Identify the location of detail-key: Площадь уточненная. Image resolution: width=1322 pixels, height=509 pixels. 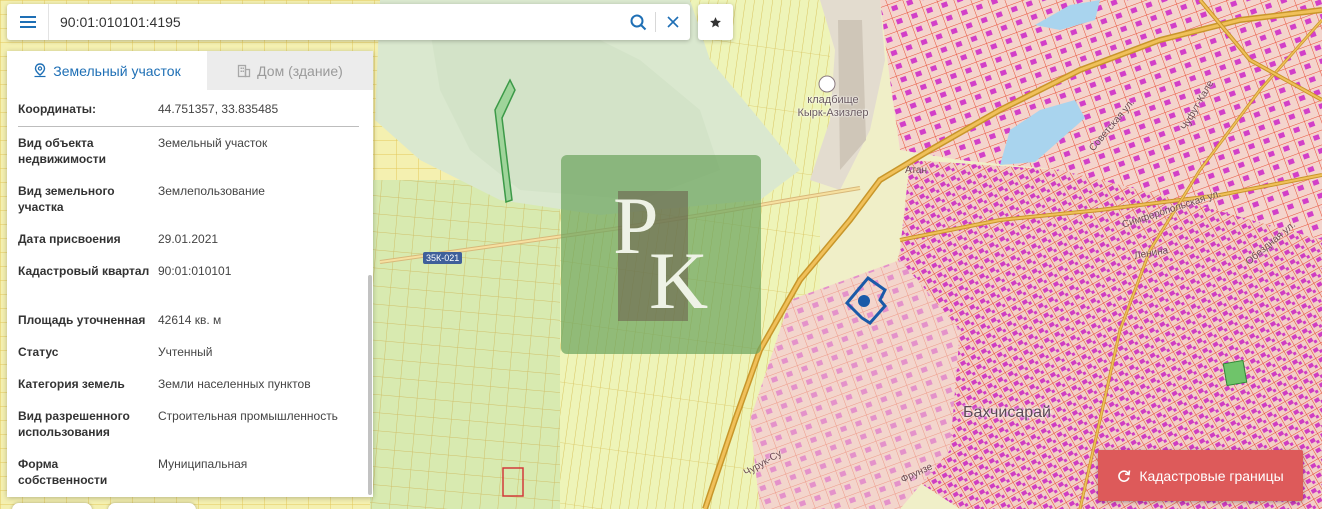
(82, 320).